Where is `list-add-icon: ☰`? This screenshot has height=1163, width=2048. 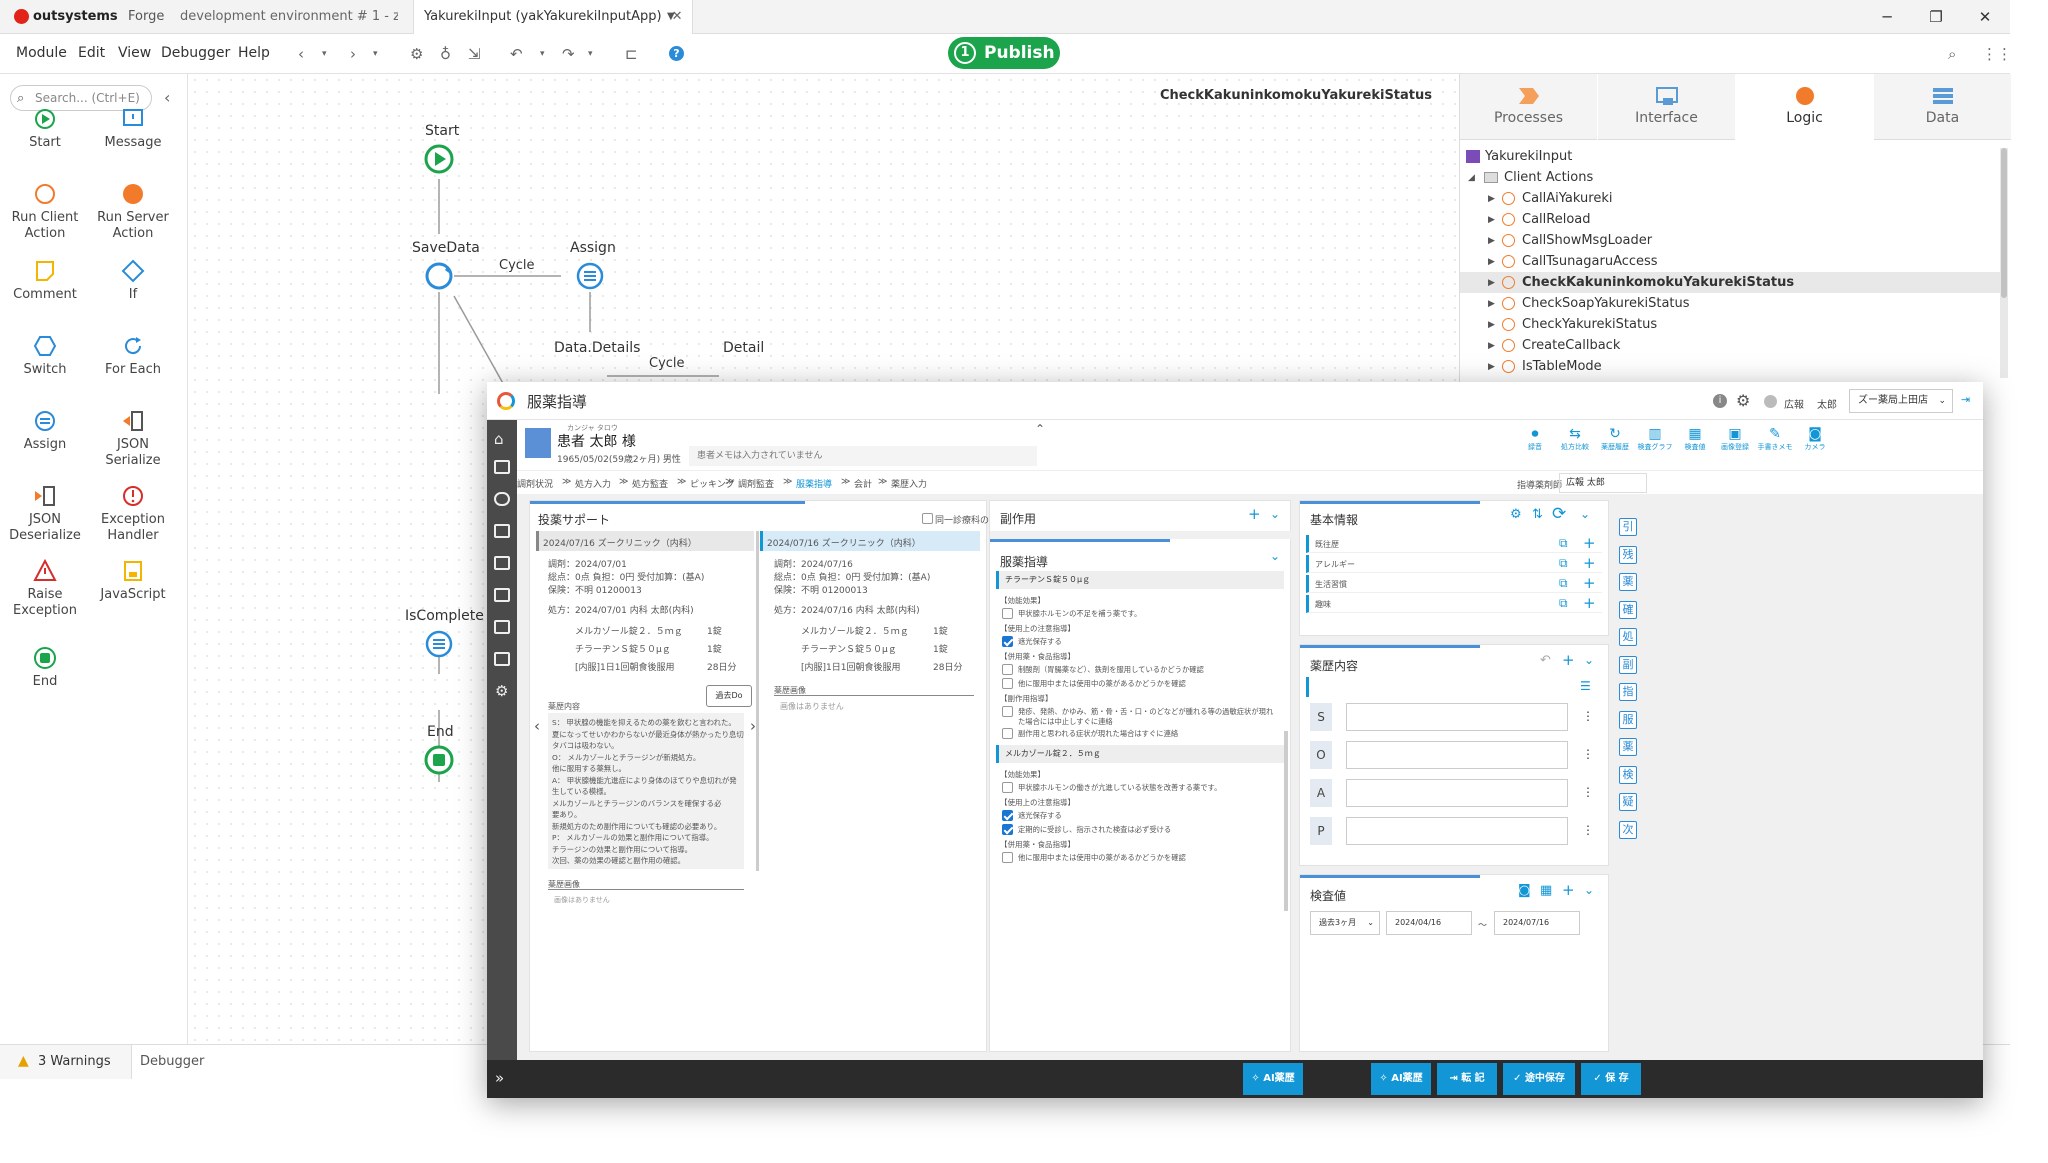 list-add-icon: ☰ is located at coordinates (1585, 686).